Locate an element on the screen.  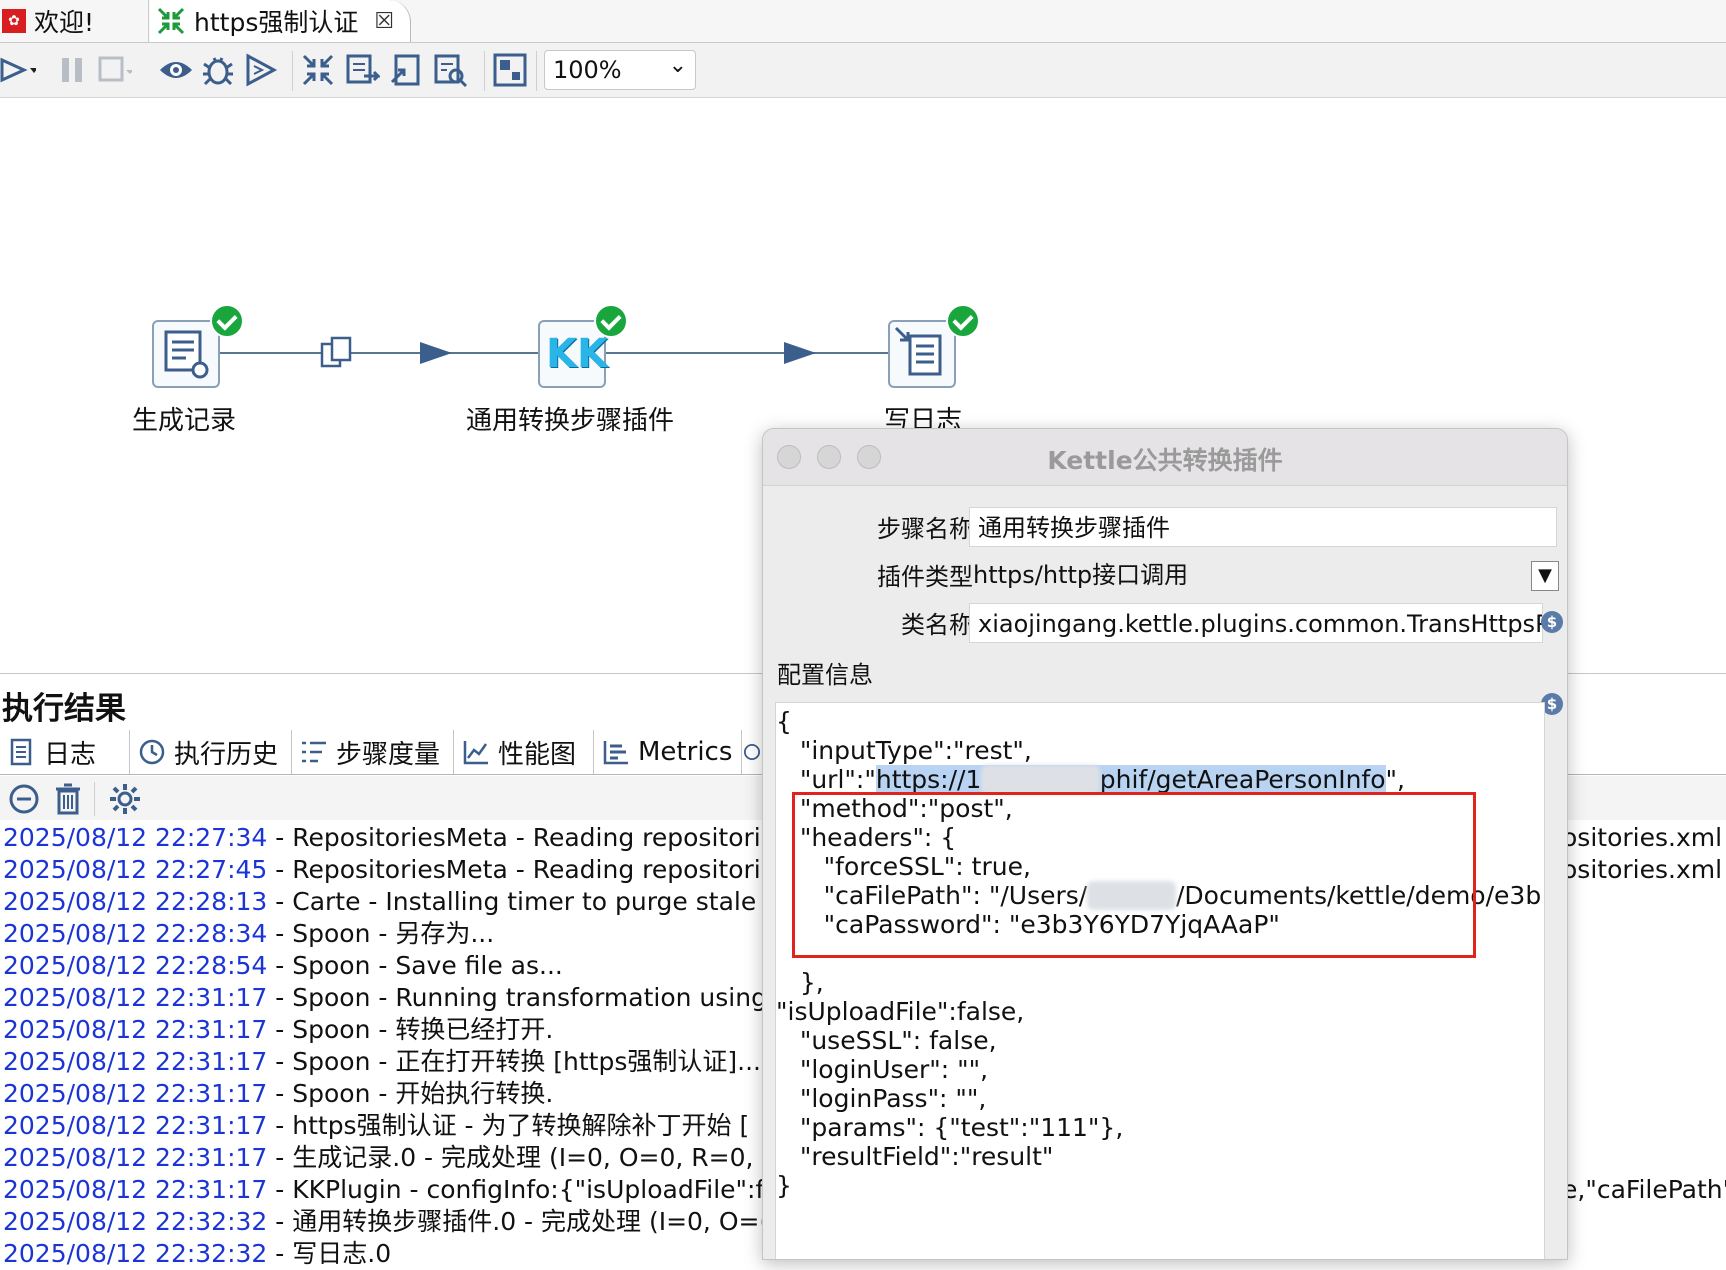
dialog-title: Kettle公共转换插件 is located at coordinates (1165, 460).